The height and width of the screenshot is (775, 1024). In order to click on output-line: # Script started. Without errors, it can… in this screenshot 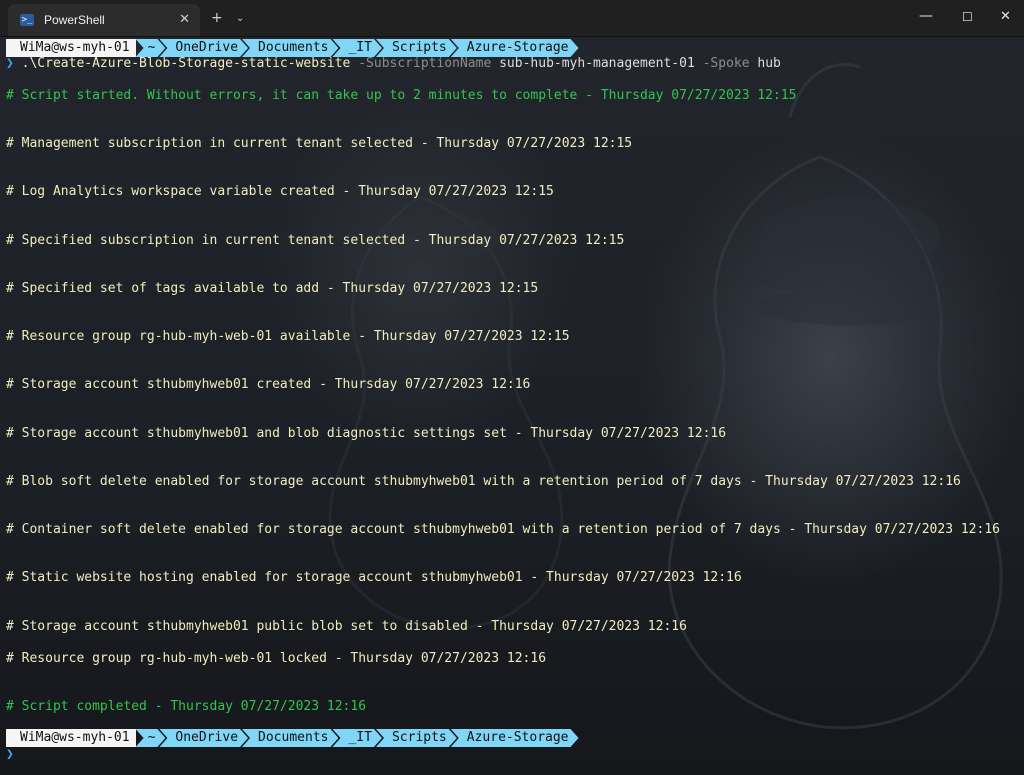, I will do `click(401, 95)`.